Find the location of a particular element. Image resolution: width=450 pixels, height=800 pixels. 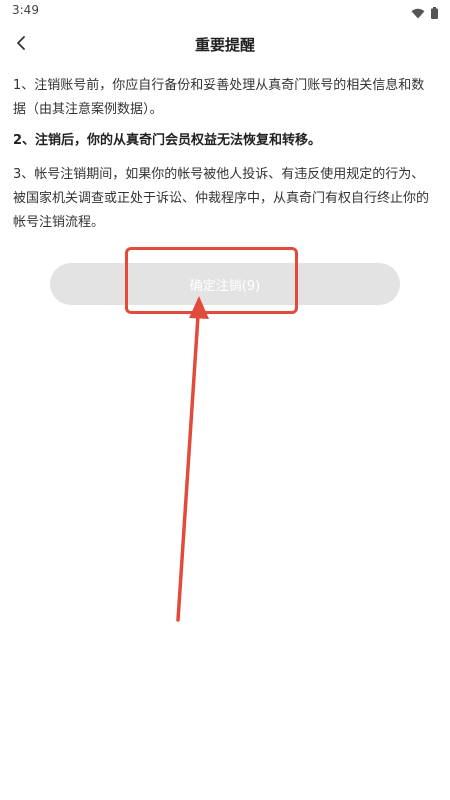

page-title: 重要提醒 is located at coordinates (224, 45).